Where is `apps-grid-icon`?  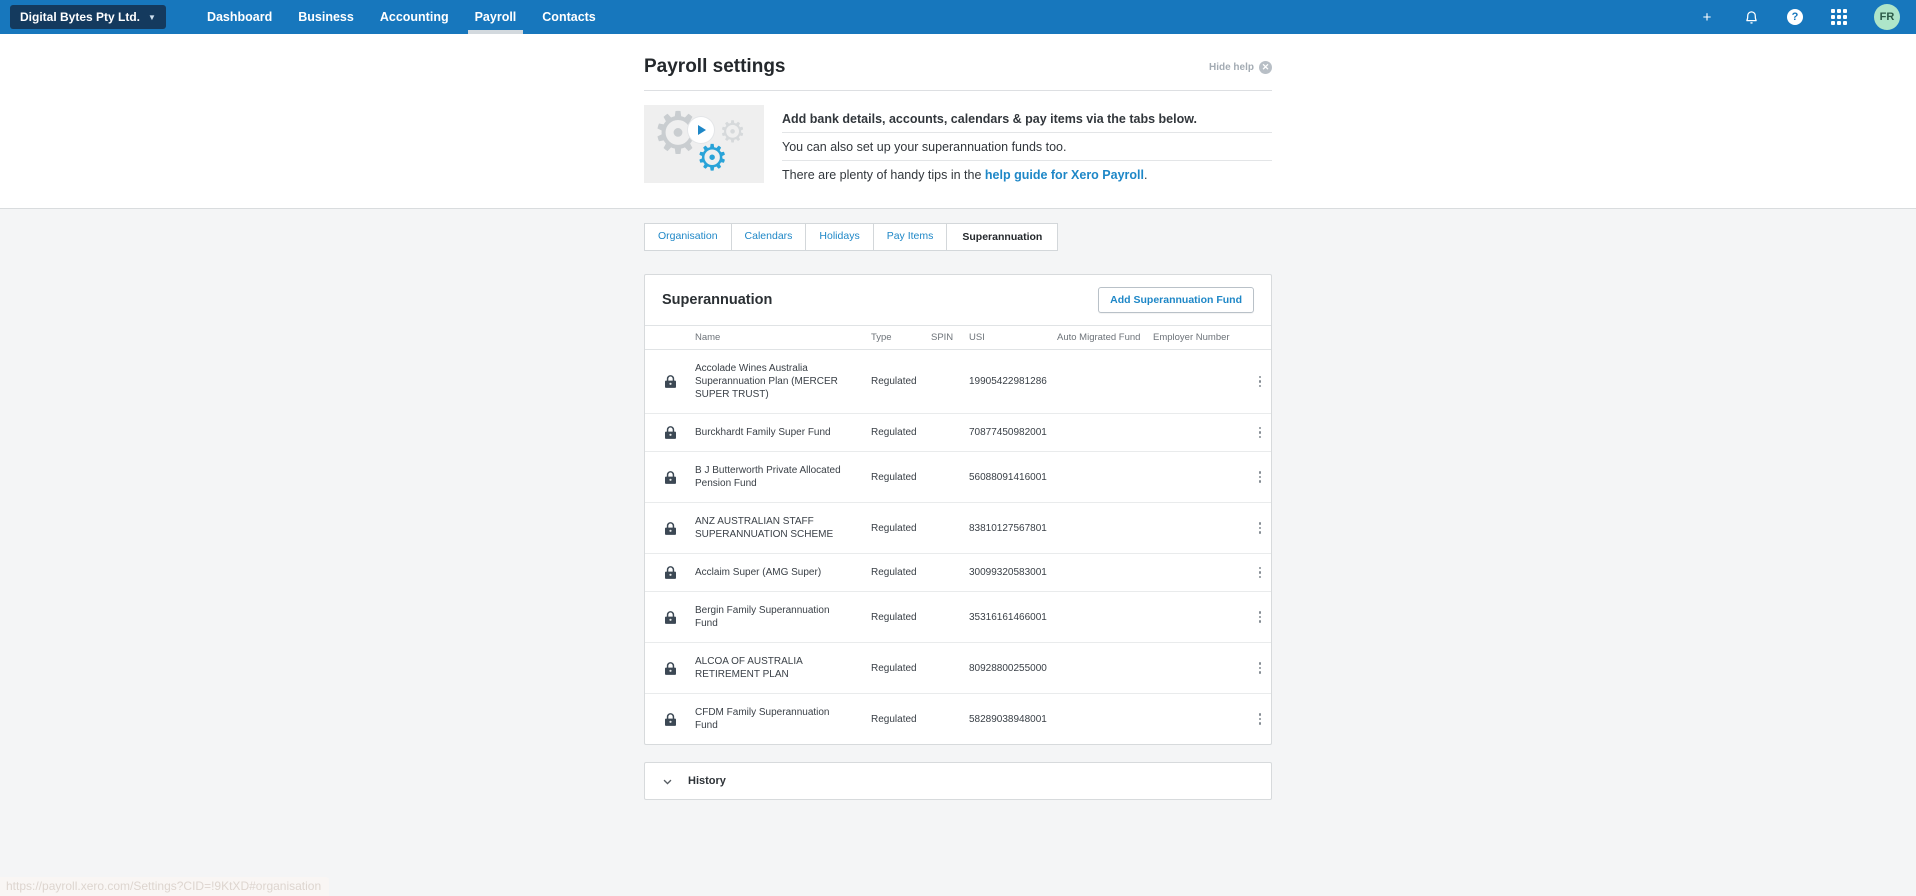 apps-grid-icon is located at coordinates (1839, 17).